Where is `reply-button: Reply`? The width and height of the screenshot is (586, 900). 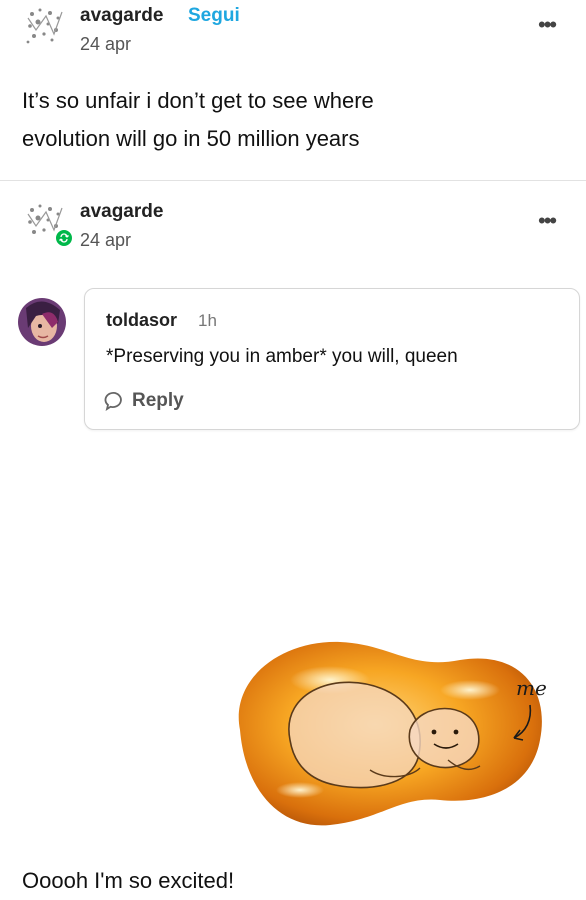 reply-button: Reply is located at coordinates (144, 401).